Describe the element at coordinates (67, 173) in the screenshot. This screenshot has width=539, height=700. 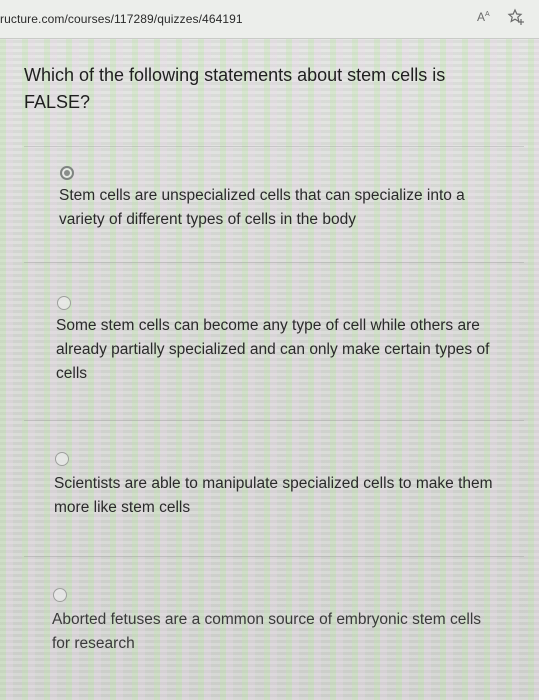
I see `option-1-radio` at that location.